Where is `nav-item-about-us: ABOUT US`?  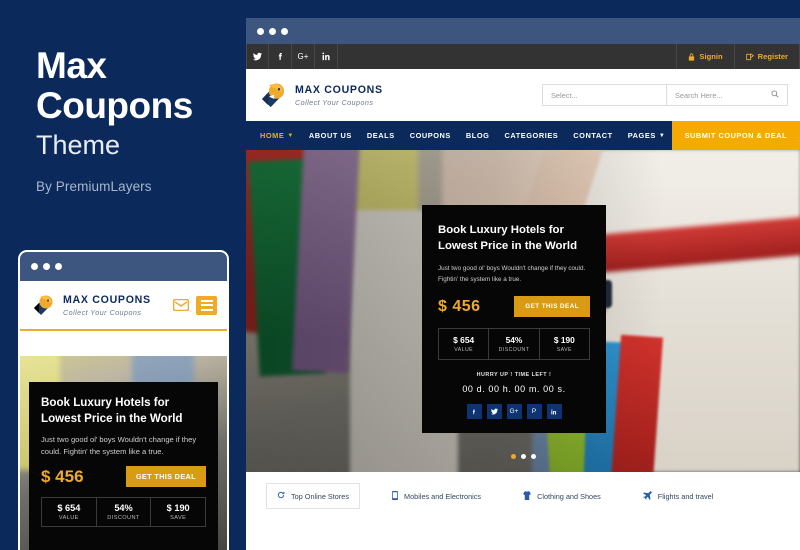
nav-item-about-us: ABOUT US is located at coordinates (330, 135).